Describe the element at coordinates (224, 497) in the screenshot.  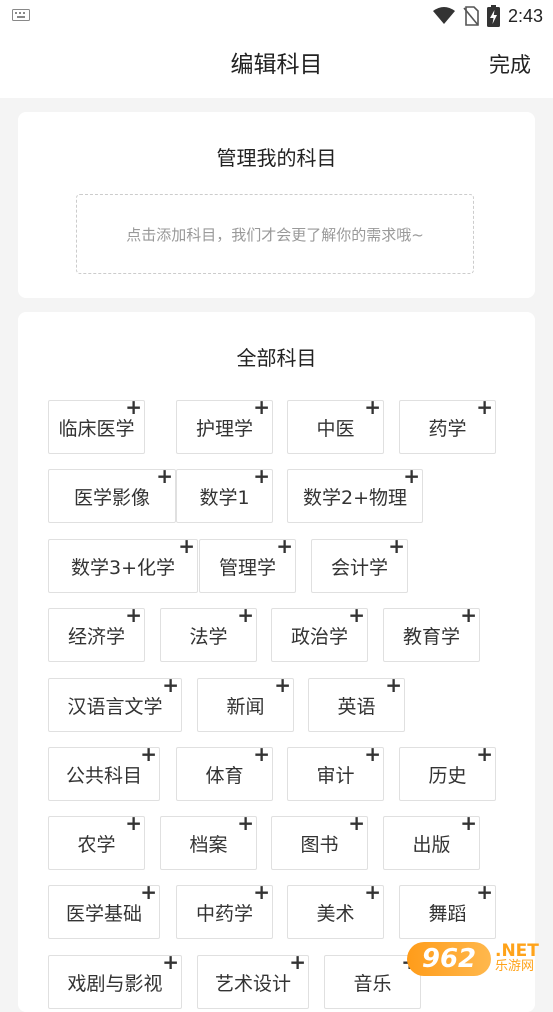
I see `subject-tag-label: 数学1` at that location.